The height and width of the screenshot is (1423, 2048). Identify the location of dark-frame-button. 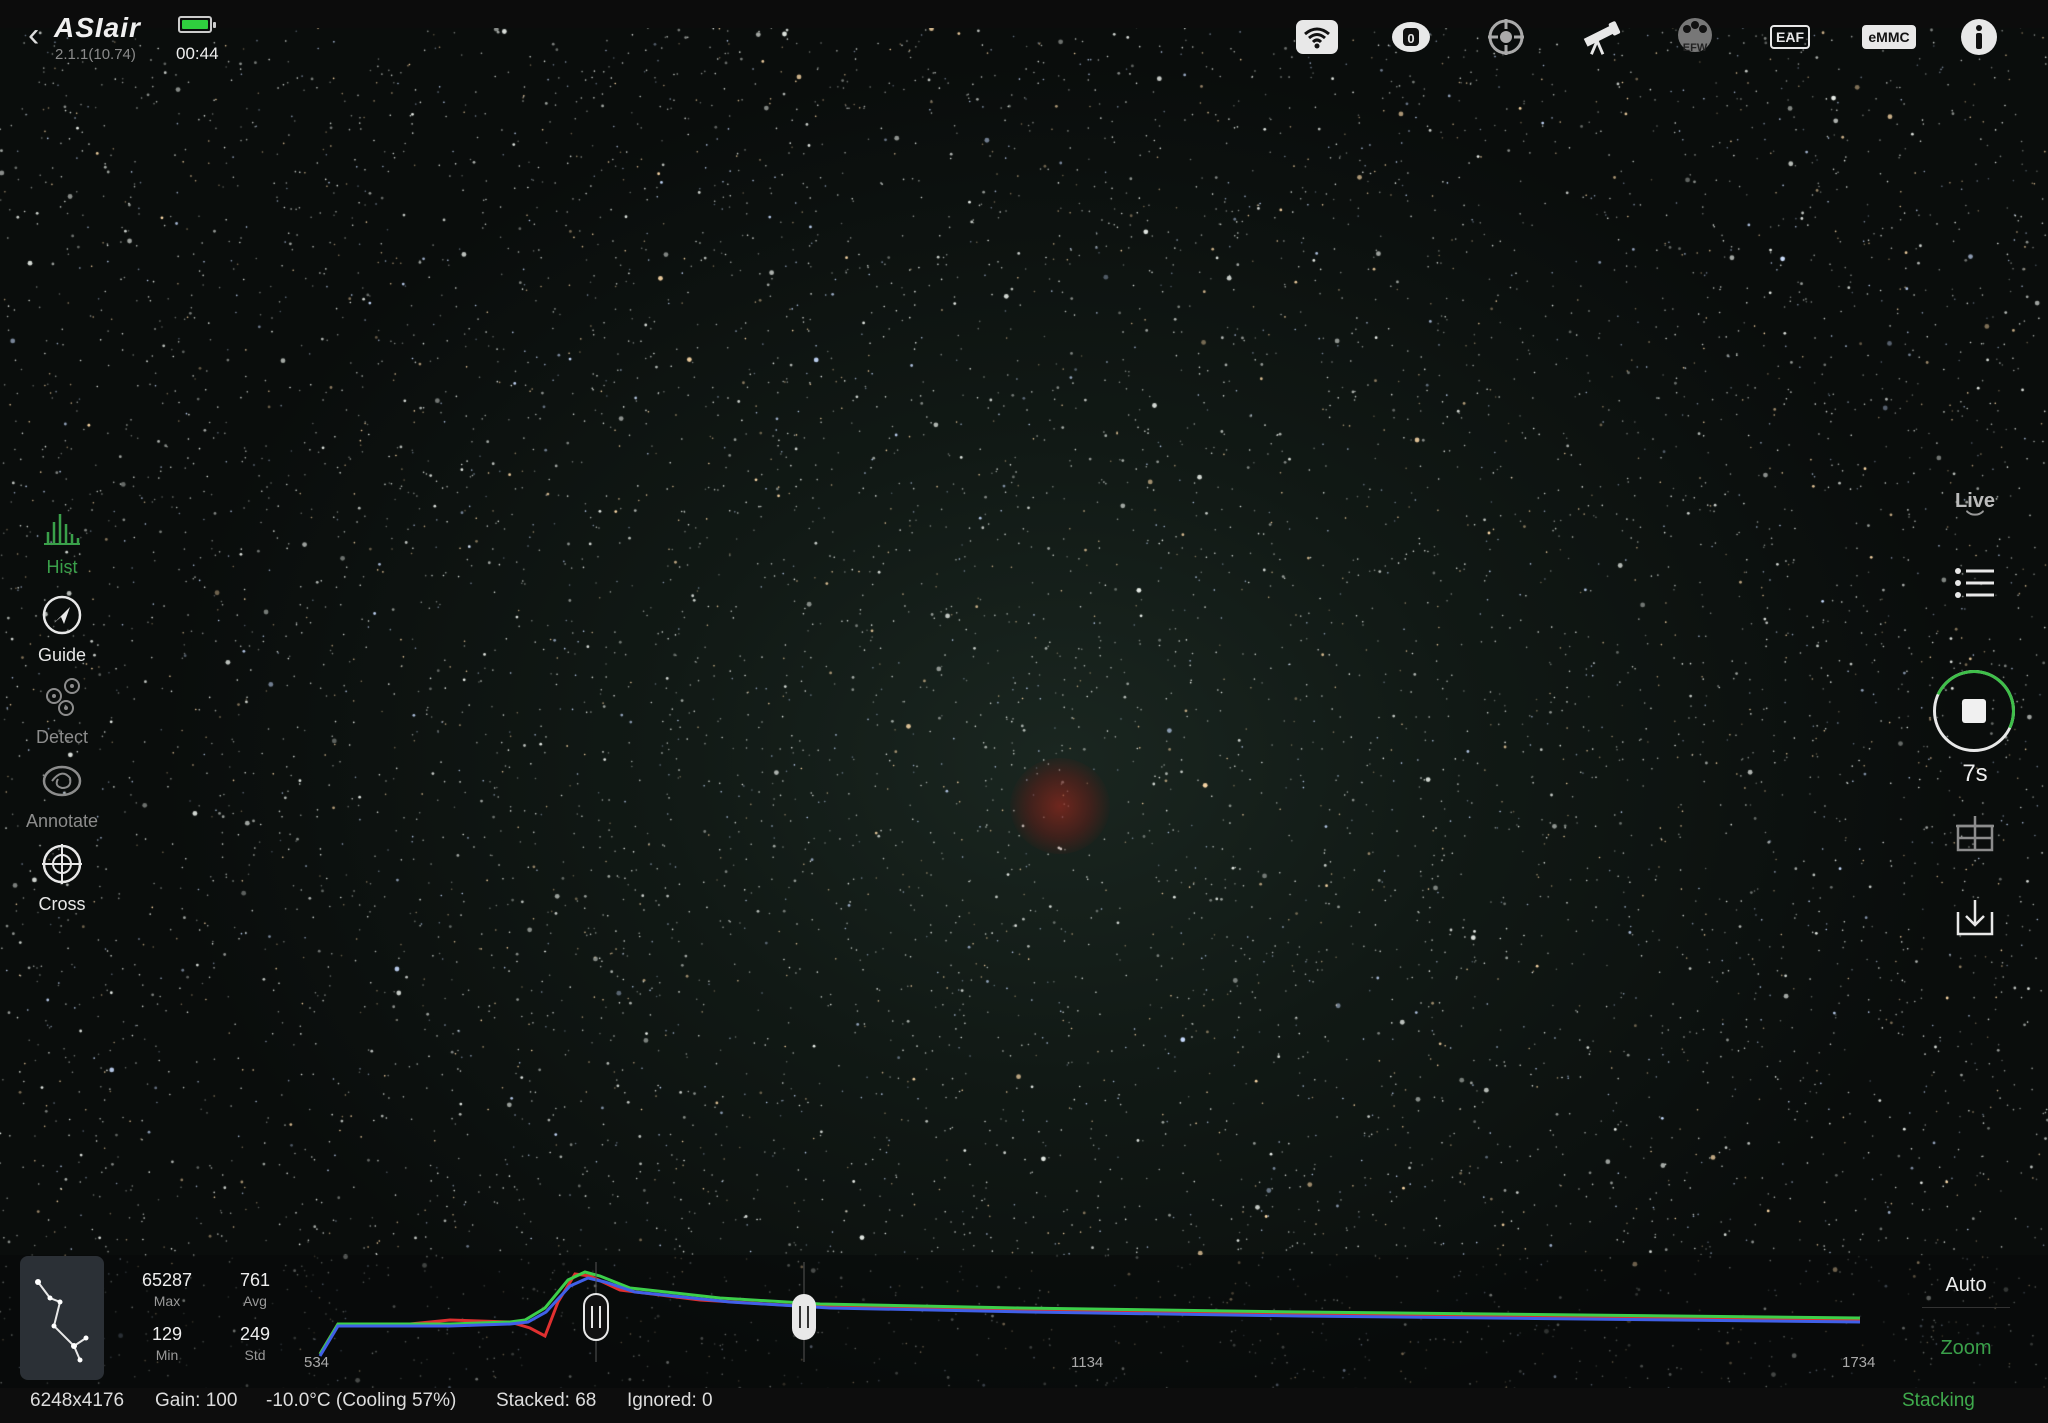
(1975, 834).